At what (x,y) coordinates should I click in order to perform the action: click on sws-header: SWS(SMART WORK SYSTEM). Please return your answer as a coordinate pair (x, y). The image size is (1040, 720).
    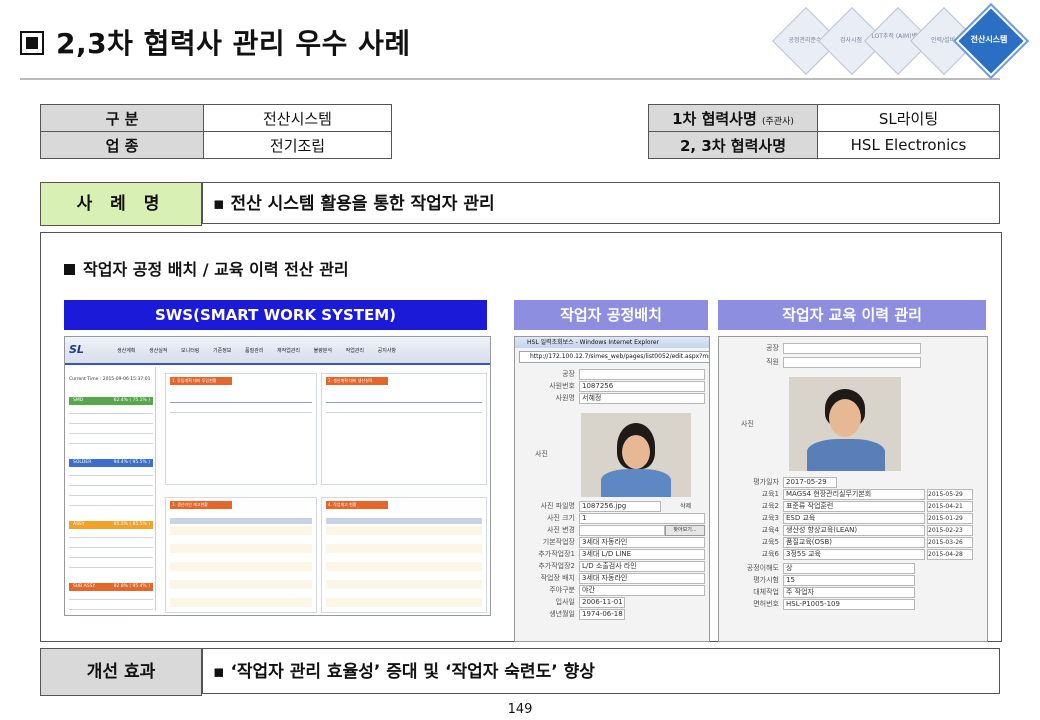
    Looking at the image, I should click on (275, 315).